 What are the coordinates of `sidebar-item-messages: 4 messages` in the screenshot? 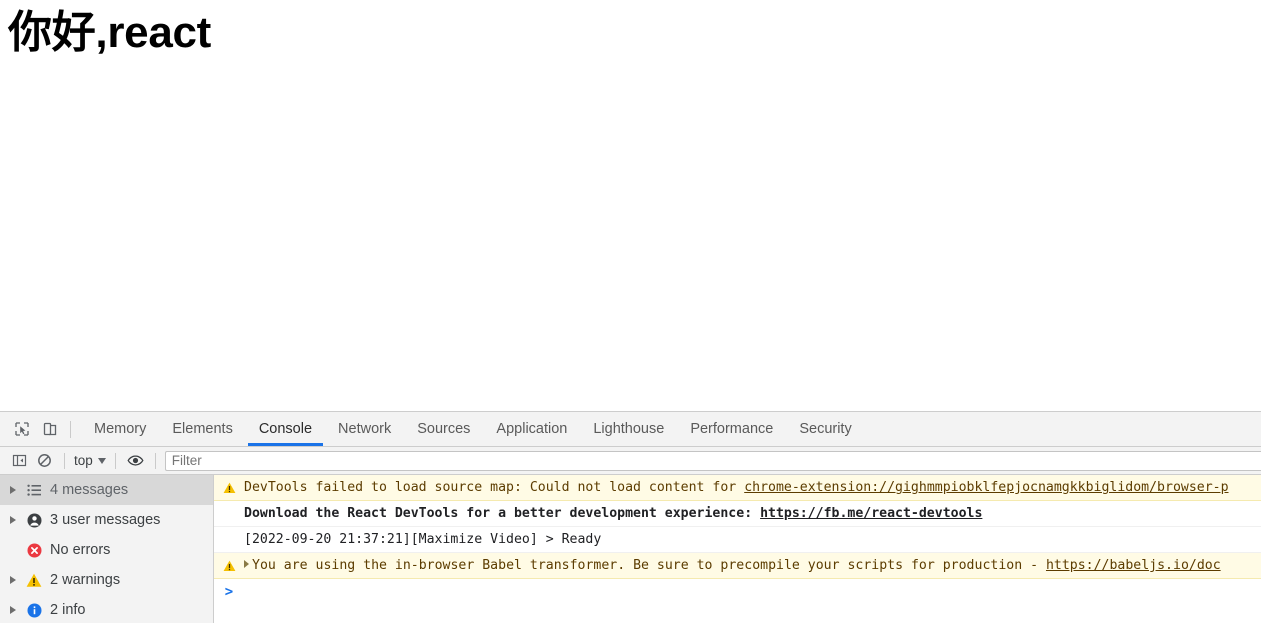 It's located at (106, 490).